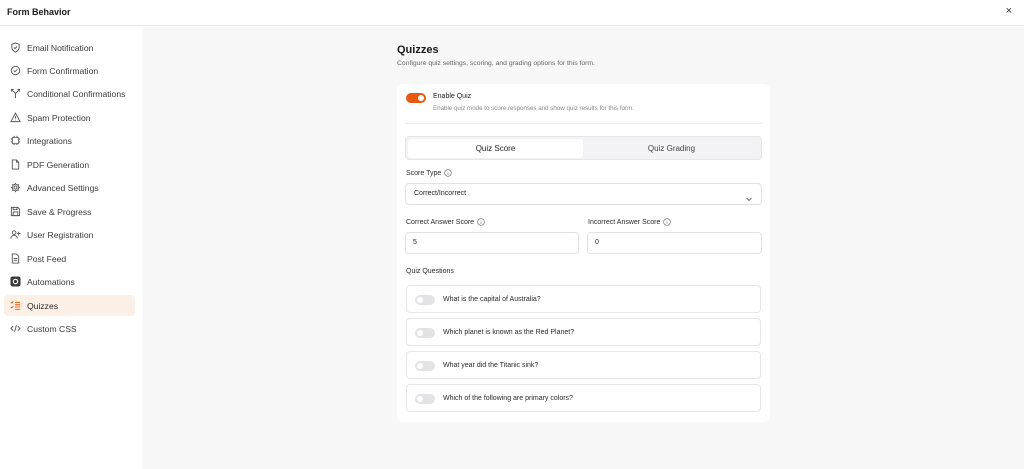 Image resolution: width=1024 pixels, height=469 pixels. What do you see at coordinates (509, 332) in the screenshot?
I see `question-text: Which planet is known as the Red Planet?` at bounding box center [509, 332].